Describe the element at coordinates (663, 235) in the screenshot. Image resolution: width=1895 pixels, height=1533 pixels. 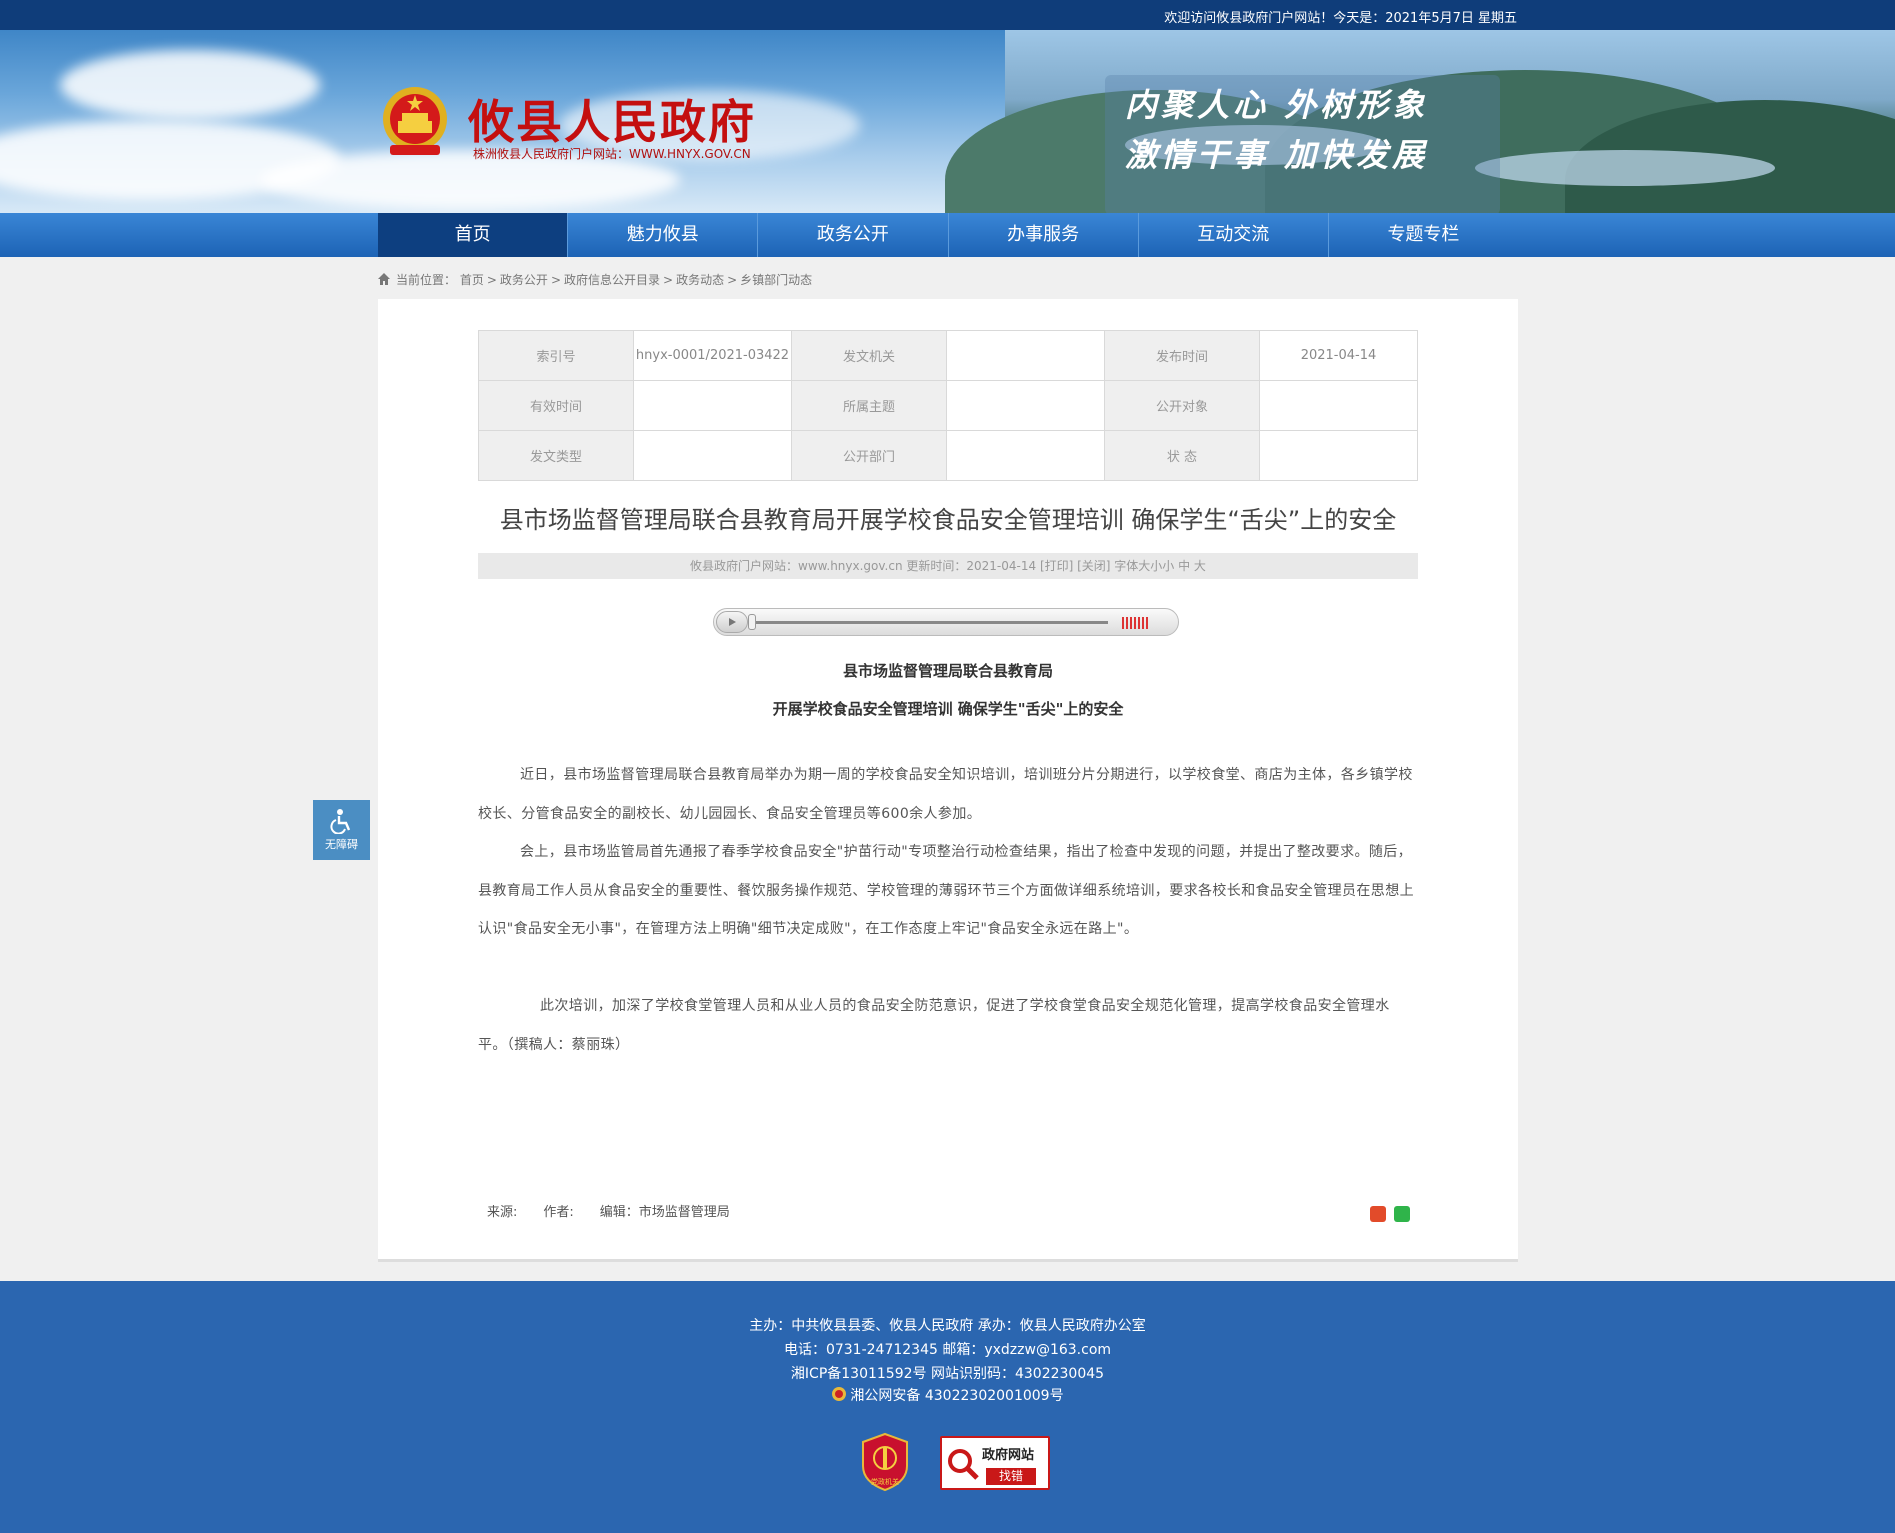
I see `nav-item-charm: 魅力攸县` at that location.